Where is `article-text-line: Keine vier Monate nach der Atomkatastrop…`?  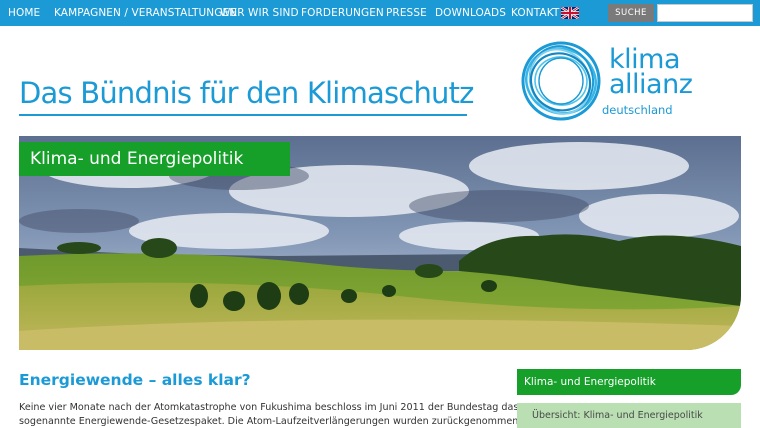 article-text-line: Keine vier Monate nach der Atomkatastrop… is located at coordinates (269, 407).